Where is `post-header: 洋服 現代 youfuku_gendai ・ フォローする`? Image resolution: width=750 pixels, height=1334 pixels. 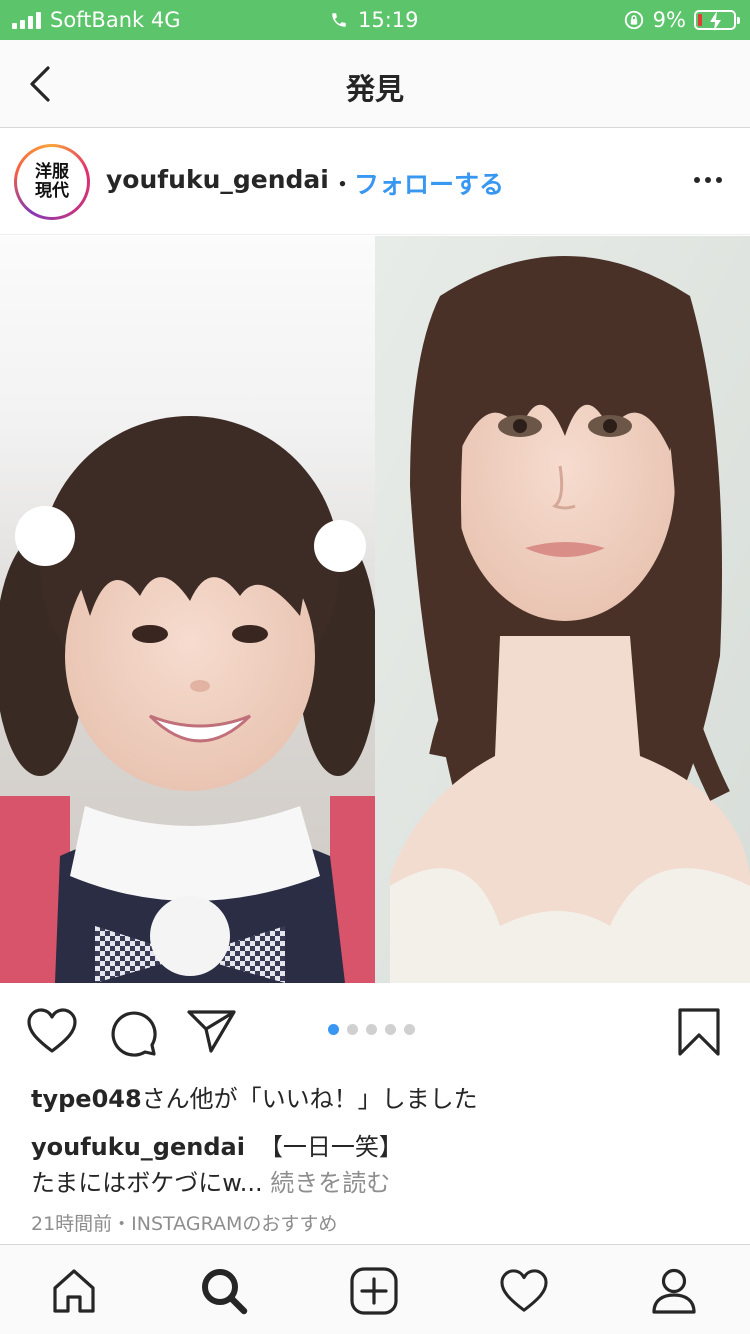
post-header: 洋服 現代 youfuku_gendai ・ フォローする is located at coordinates (375, 182).